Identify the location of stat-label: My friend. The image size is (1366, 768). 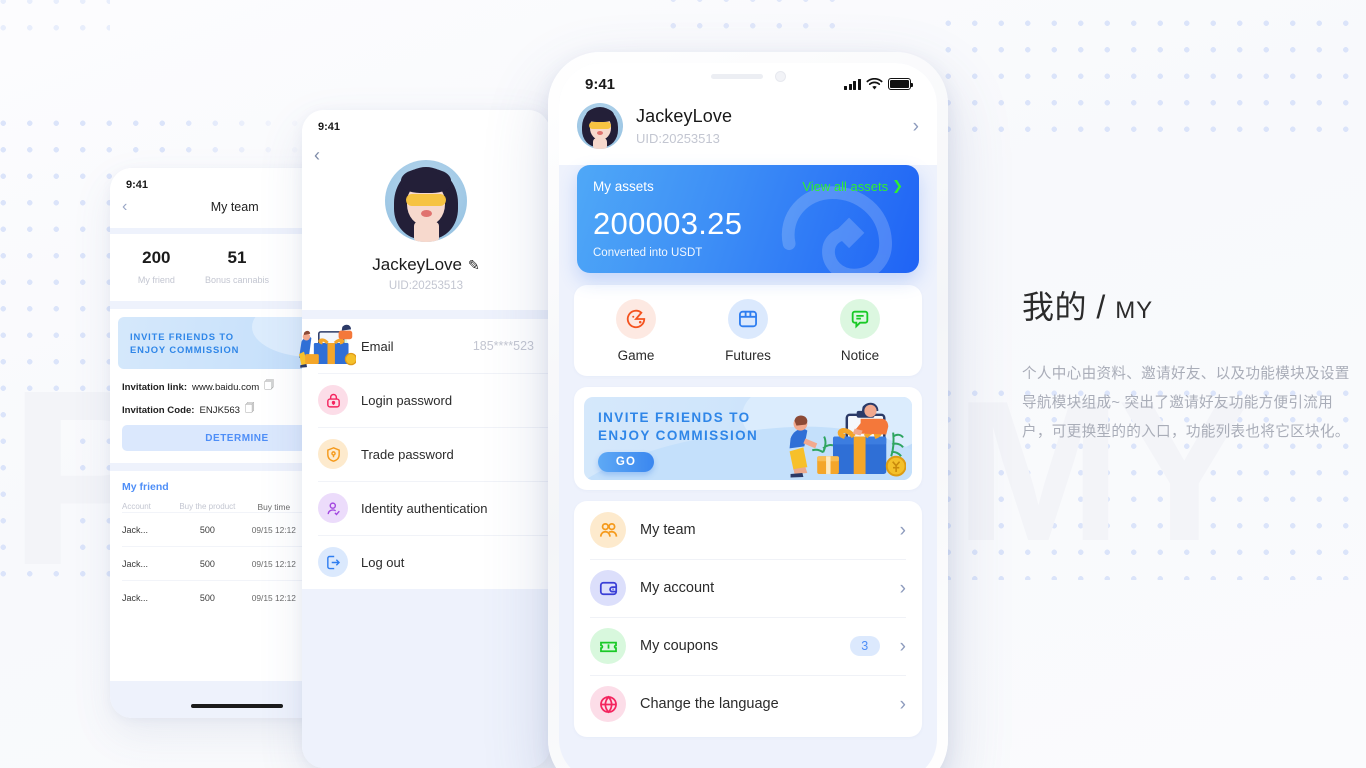
(156, 280).